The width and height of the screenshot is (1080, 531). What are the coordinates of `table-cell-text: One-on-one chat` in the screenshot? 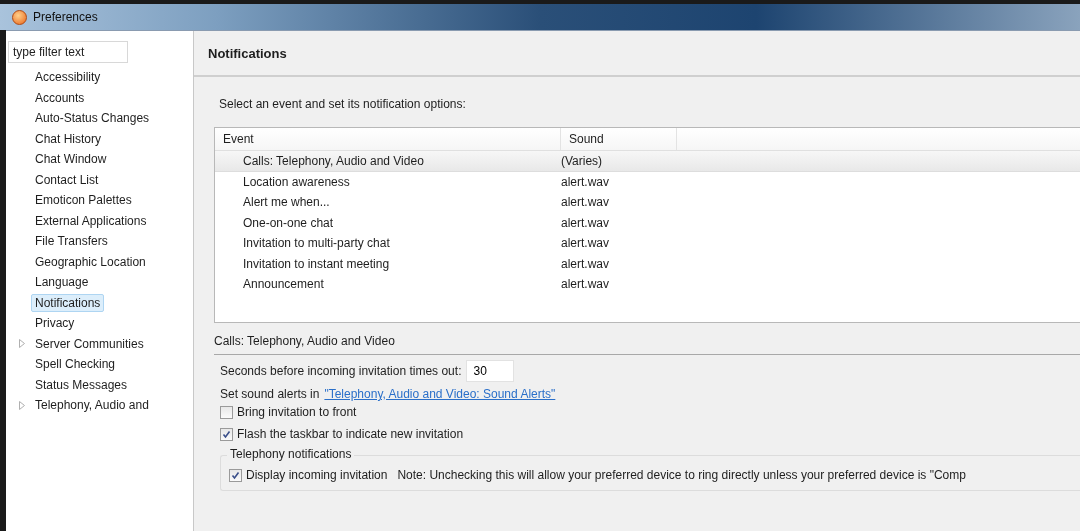 It's located at (288, 222).